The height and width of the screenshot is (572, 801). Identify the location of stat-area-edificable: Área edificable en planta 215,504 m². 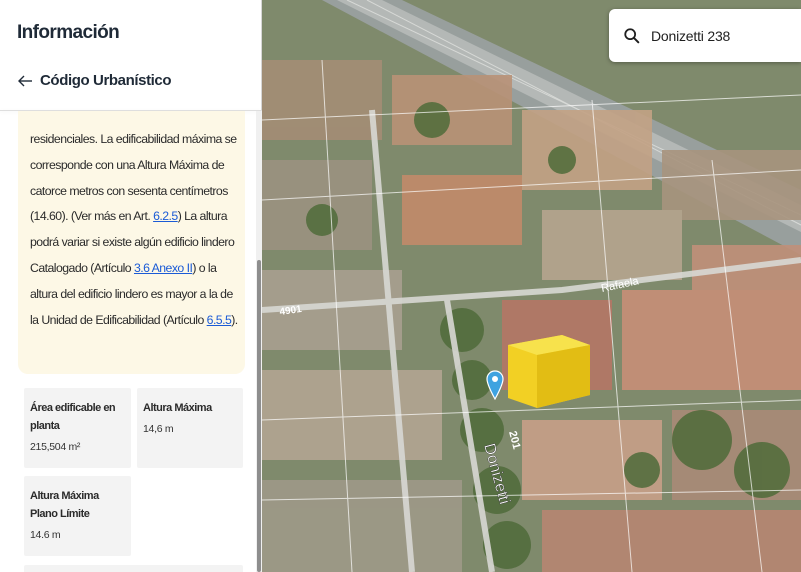
(77, 428).